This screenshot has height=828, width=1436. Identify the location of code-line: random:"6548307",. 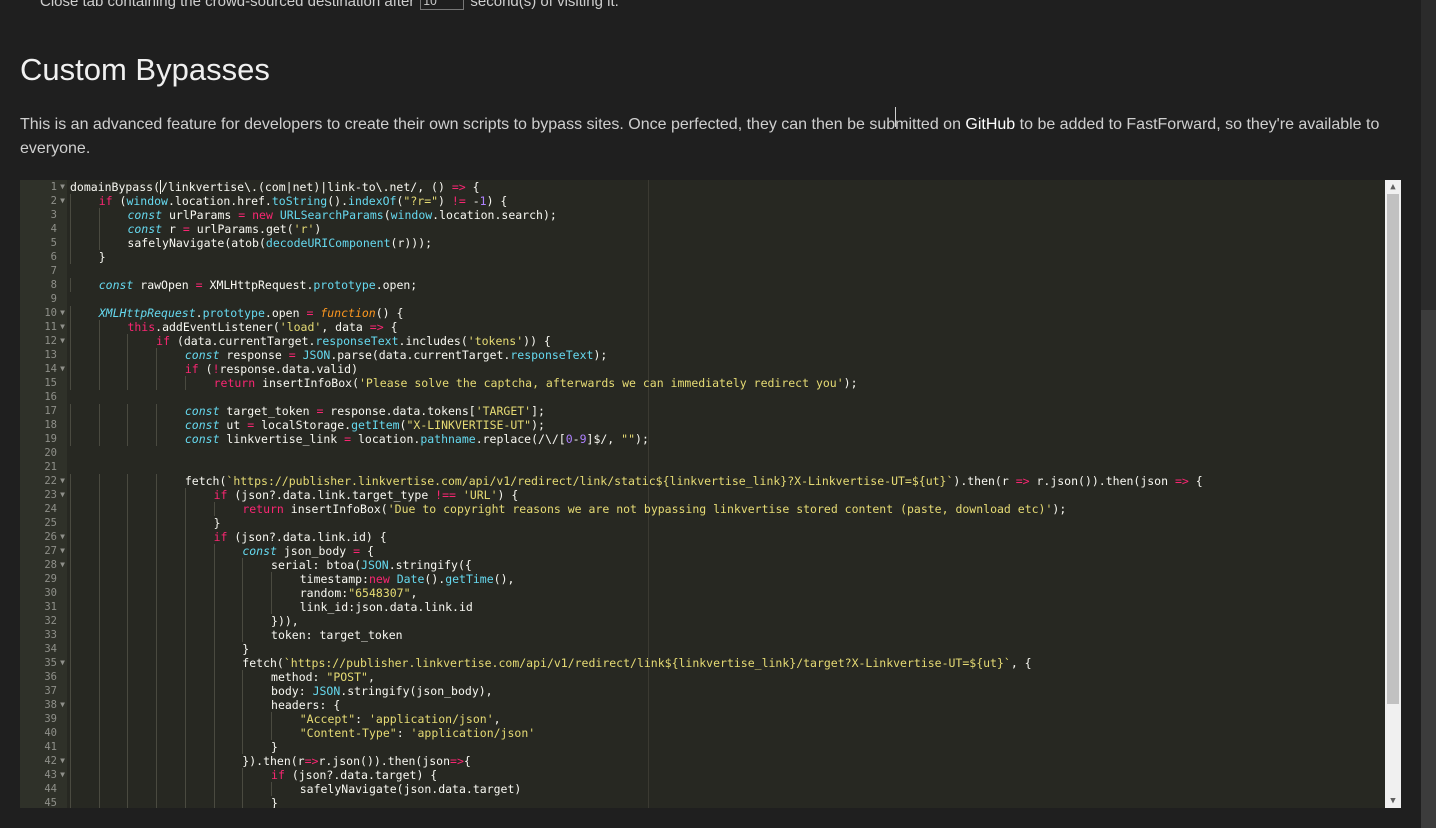
(727, 593).